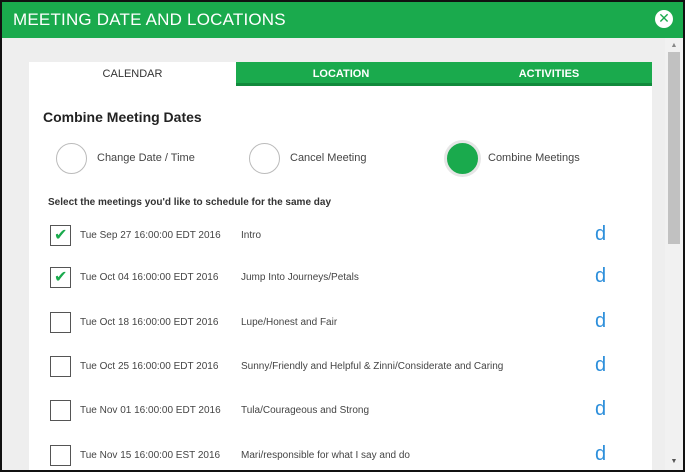 Image resolution: width=685 pixels, height=472 pixels. Describe the element at coordinates (132, 74) in the screenshot. I see `tab-calendar: CALENDAR` at that location.